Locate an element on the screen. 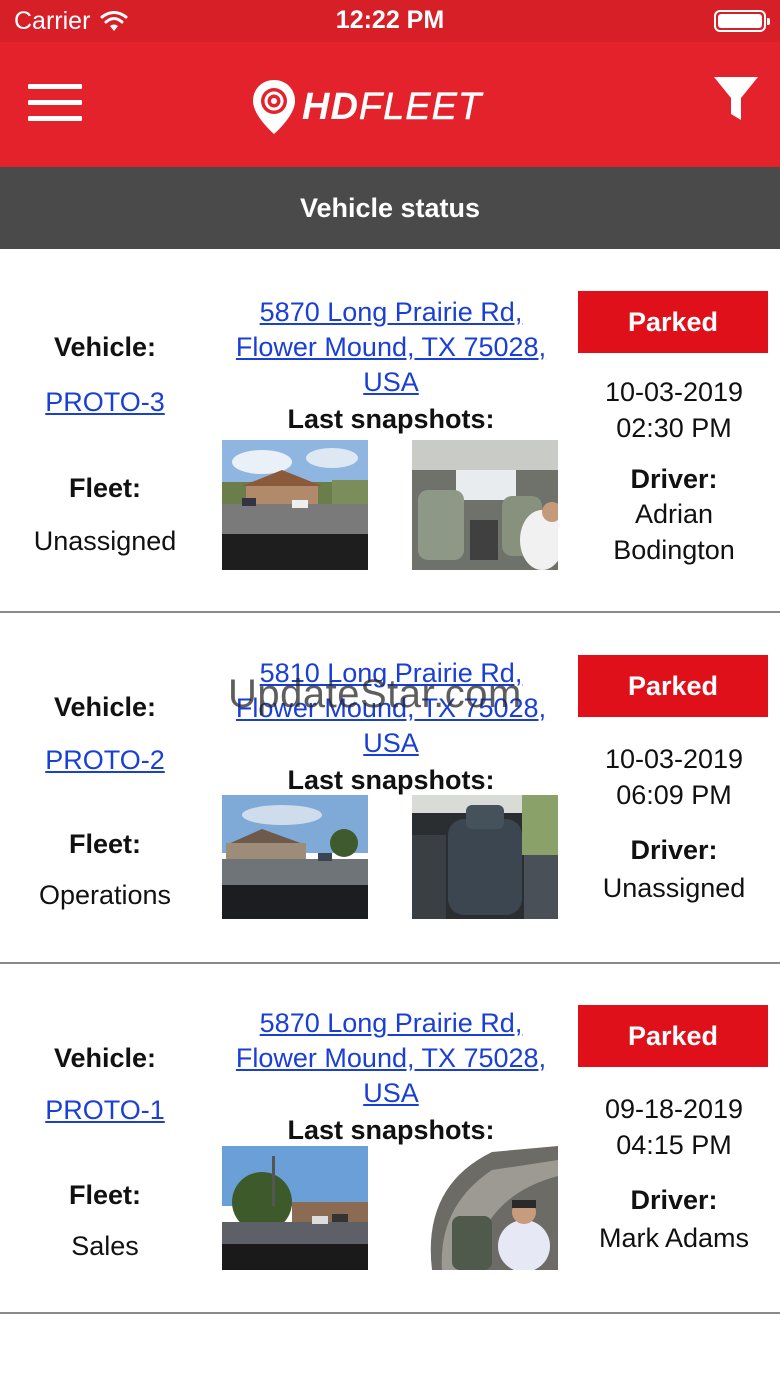  menu-icon is located at coordinates (55, 86).